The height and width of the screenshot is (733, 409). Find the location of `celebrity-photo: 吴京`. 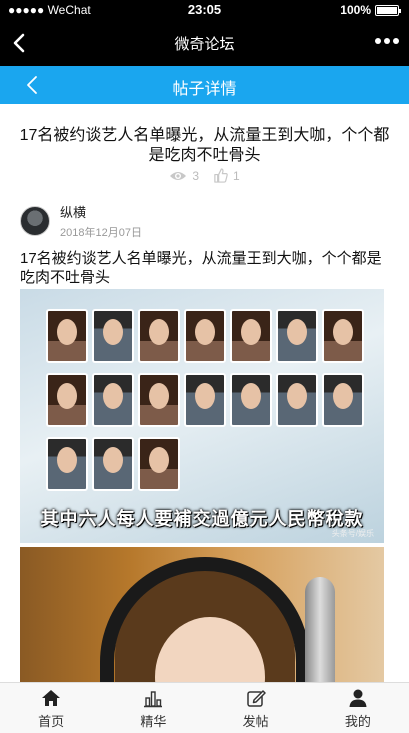

celebrity-photo: 吴京 is located at coordinates (113, 400).